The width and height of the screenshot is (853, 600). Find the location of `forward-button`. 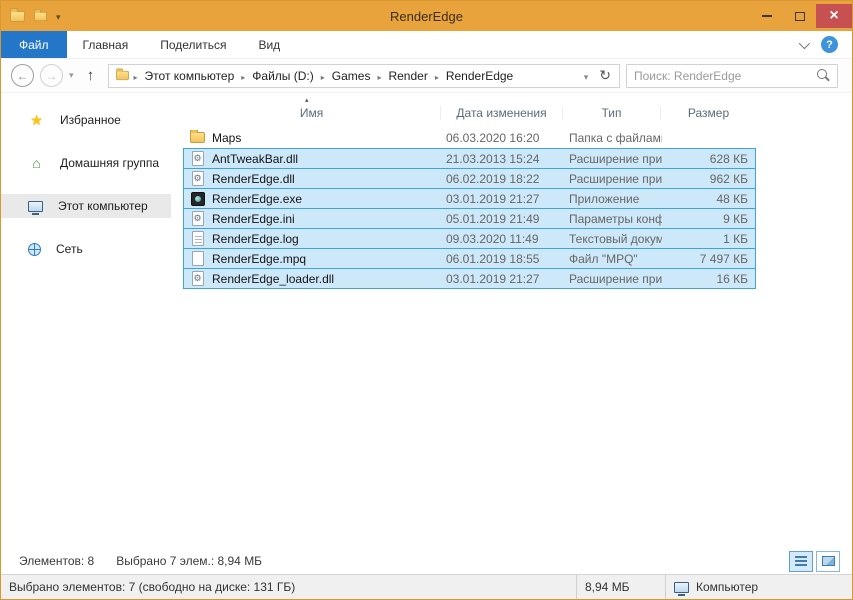

forward-button is located at coordinates (51, 75).